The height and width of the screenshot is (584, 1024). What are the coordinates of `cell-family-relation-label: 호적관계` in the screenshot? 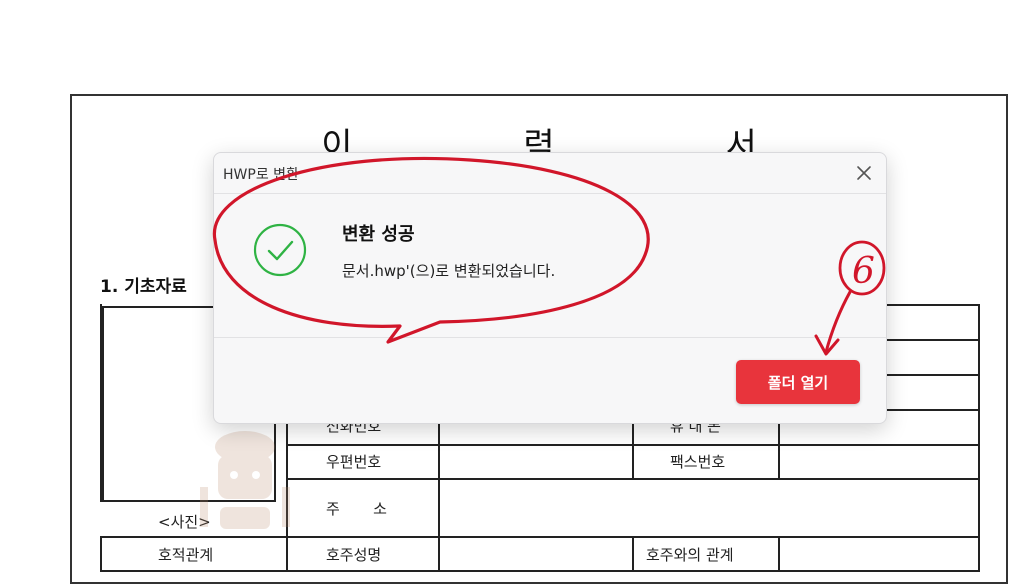 It's located at (186, 555).